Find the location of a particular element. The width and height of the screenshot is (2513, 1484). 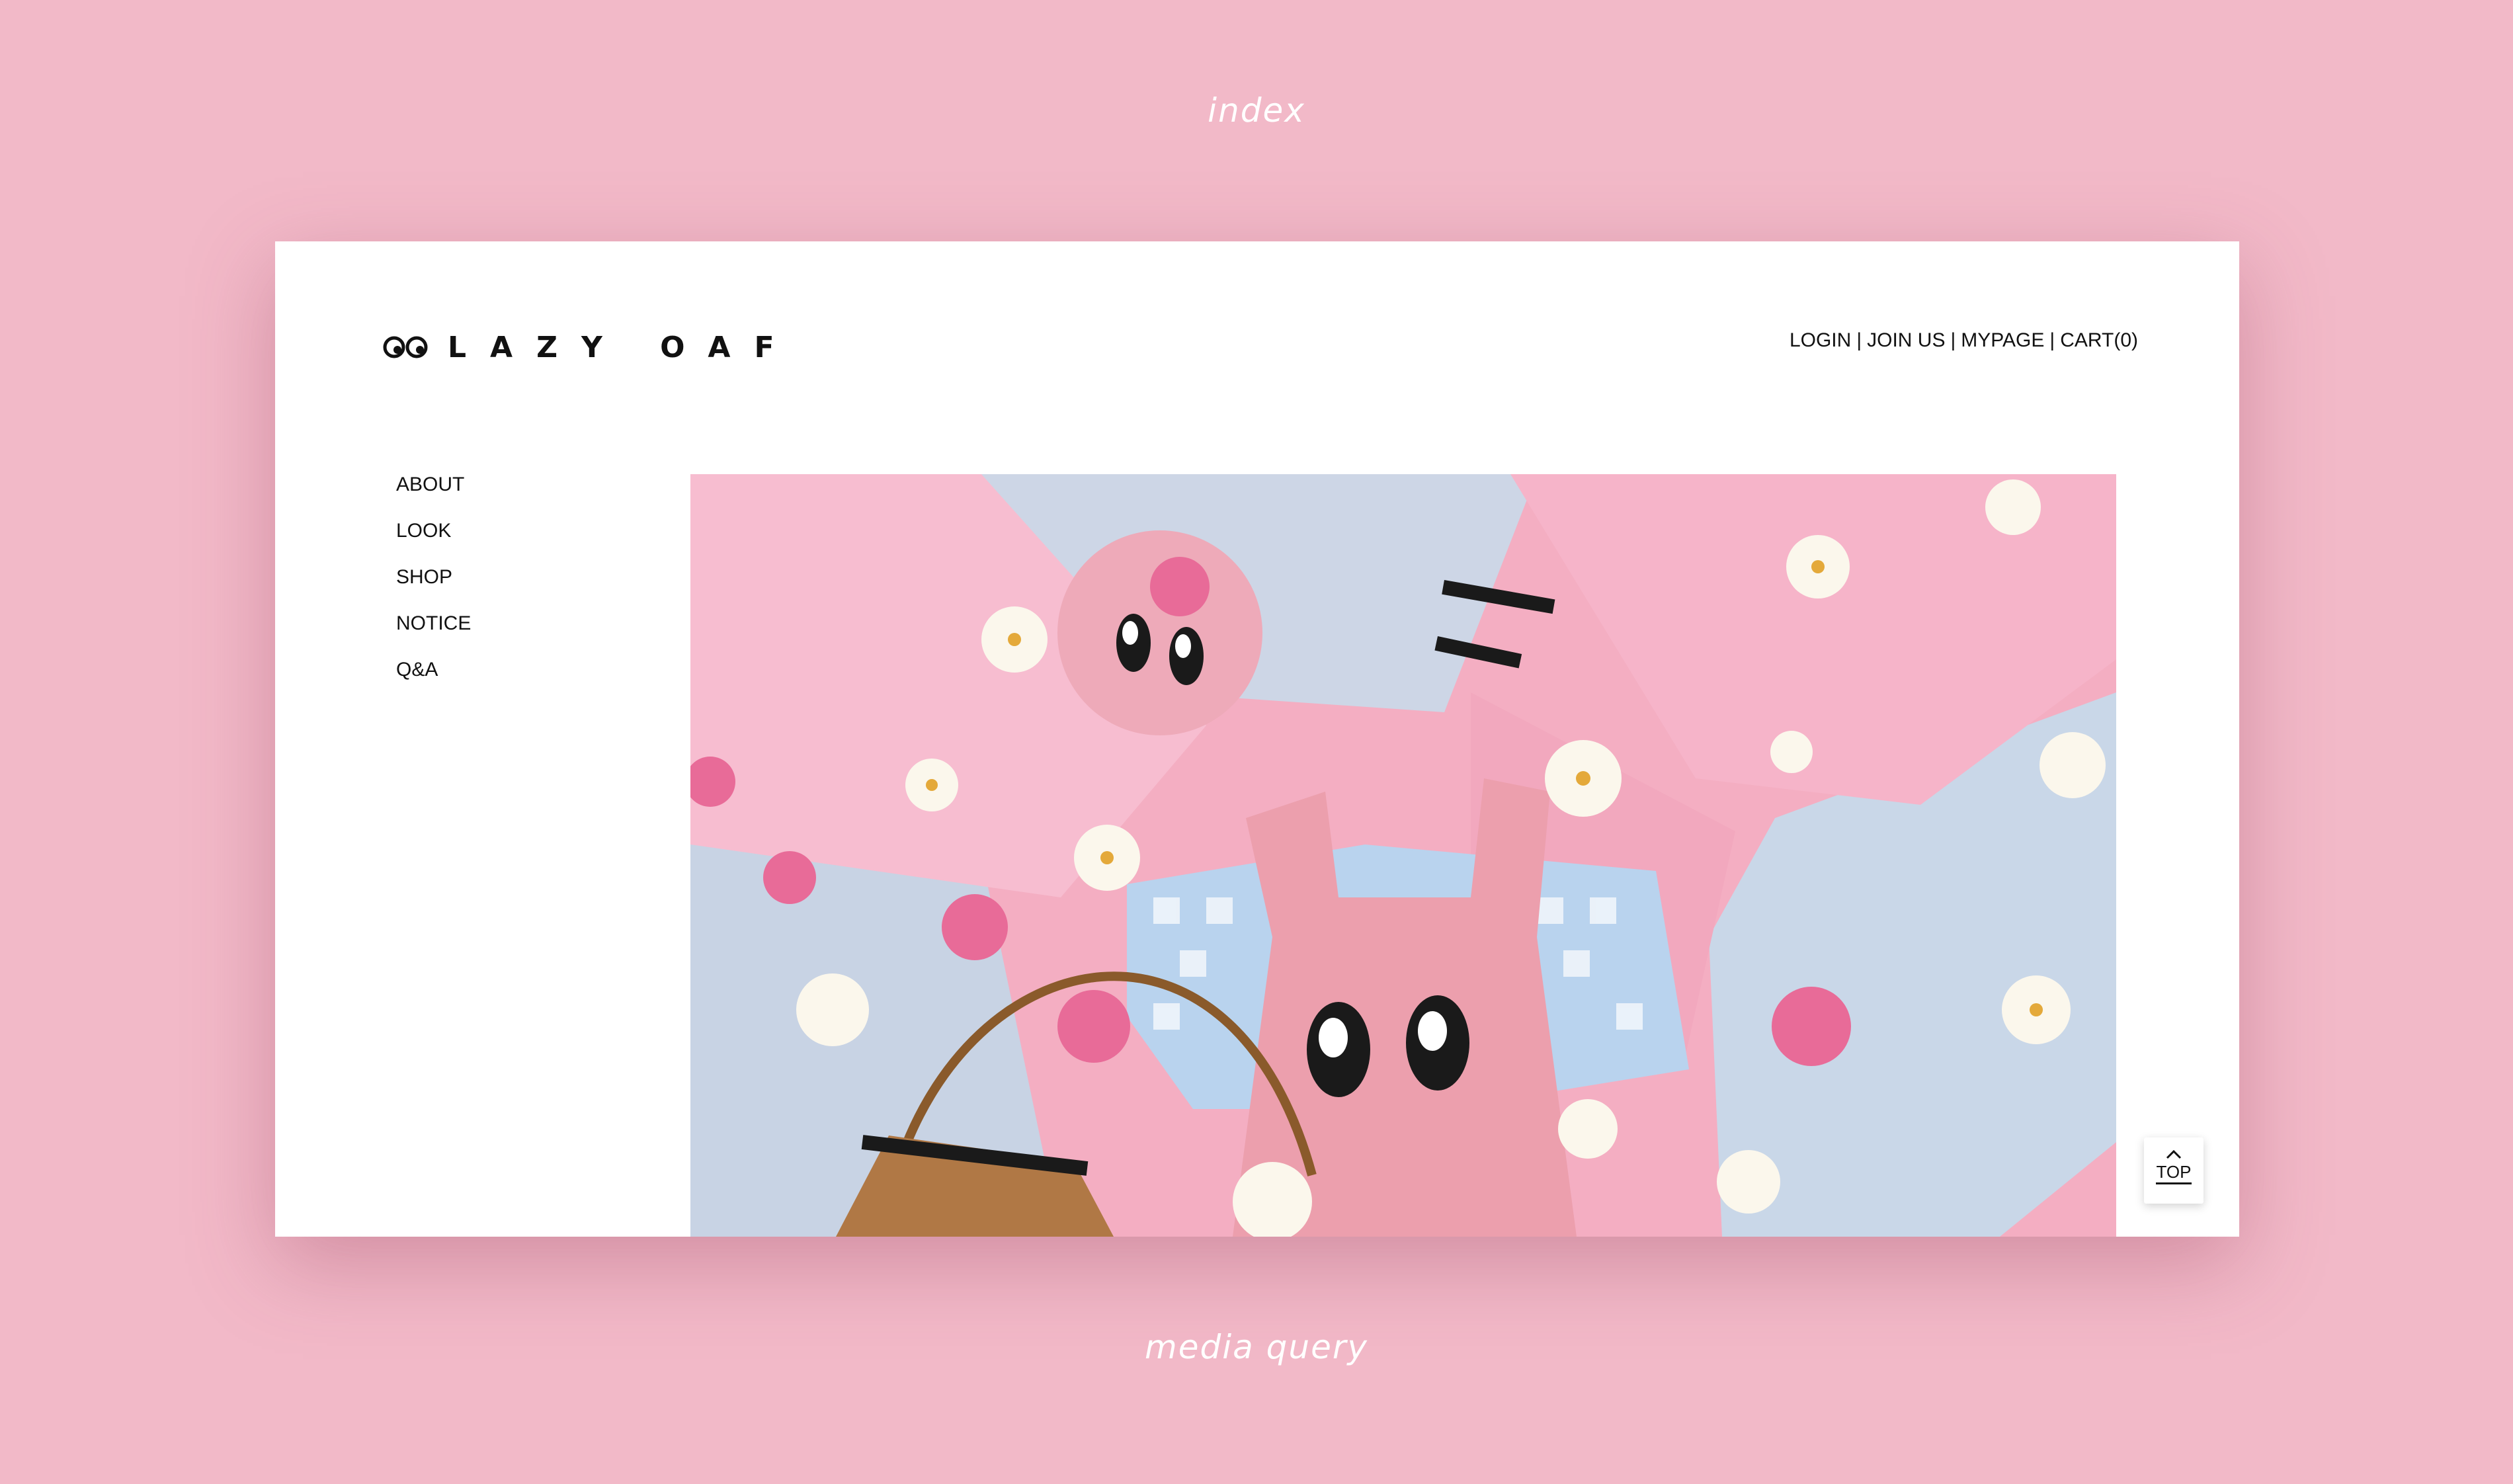

eyes-logo-icon is located at coordinates (406, 347).